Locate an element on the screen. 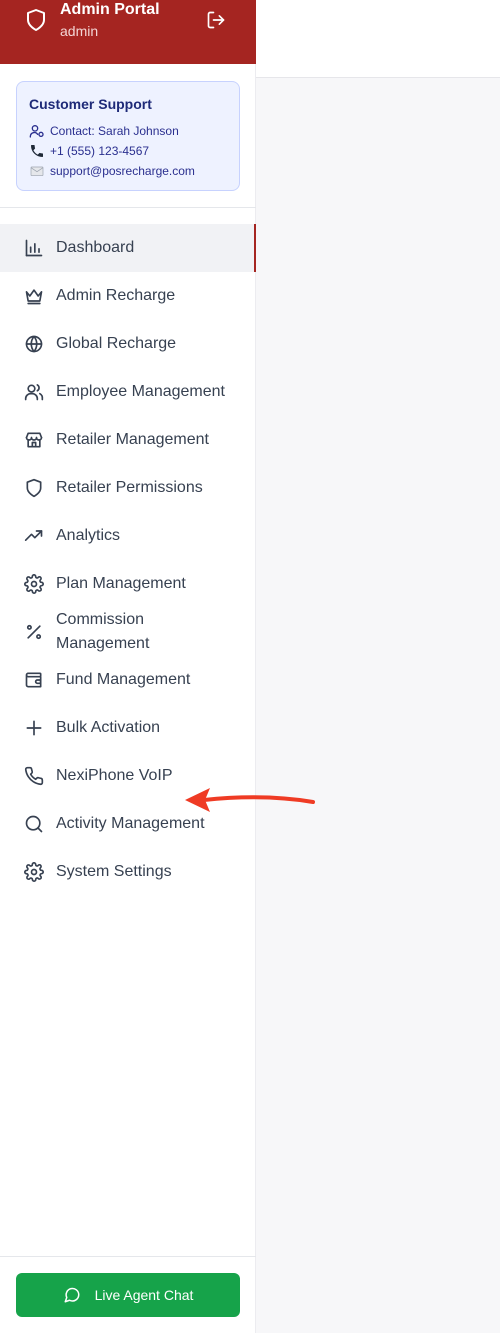 This screenshot has width=500, height=1333. nav-item-fund-management: Fund Management is located at coordinates (128, 680).